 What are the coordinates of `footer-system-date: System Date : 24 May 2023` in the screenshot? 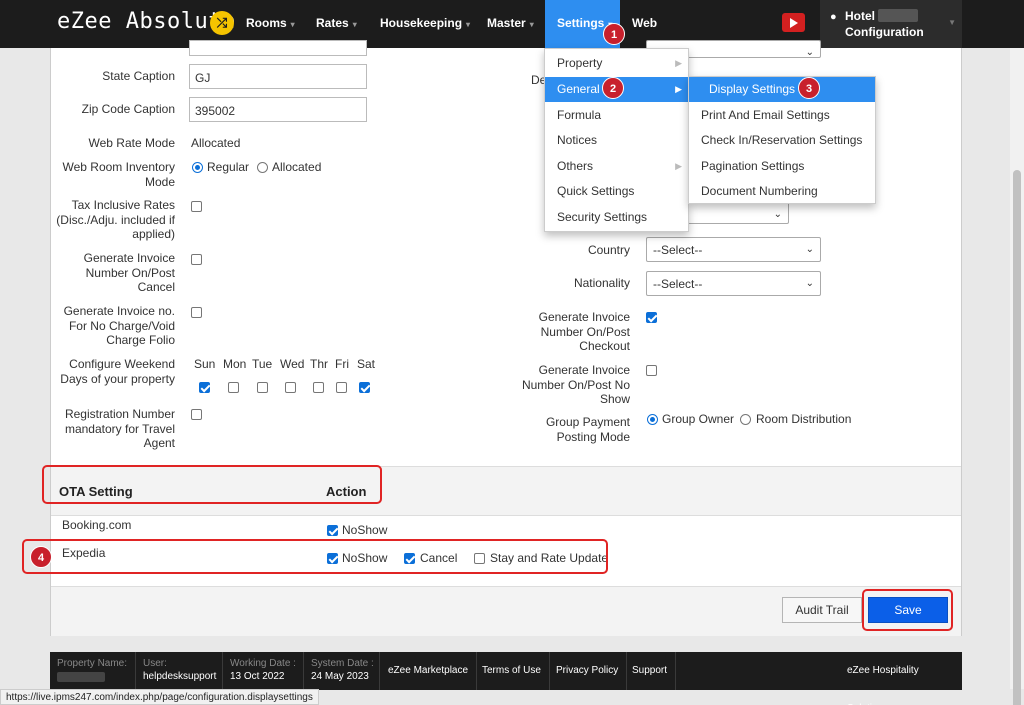 It's located at (342, 671).